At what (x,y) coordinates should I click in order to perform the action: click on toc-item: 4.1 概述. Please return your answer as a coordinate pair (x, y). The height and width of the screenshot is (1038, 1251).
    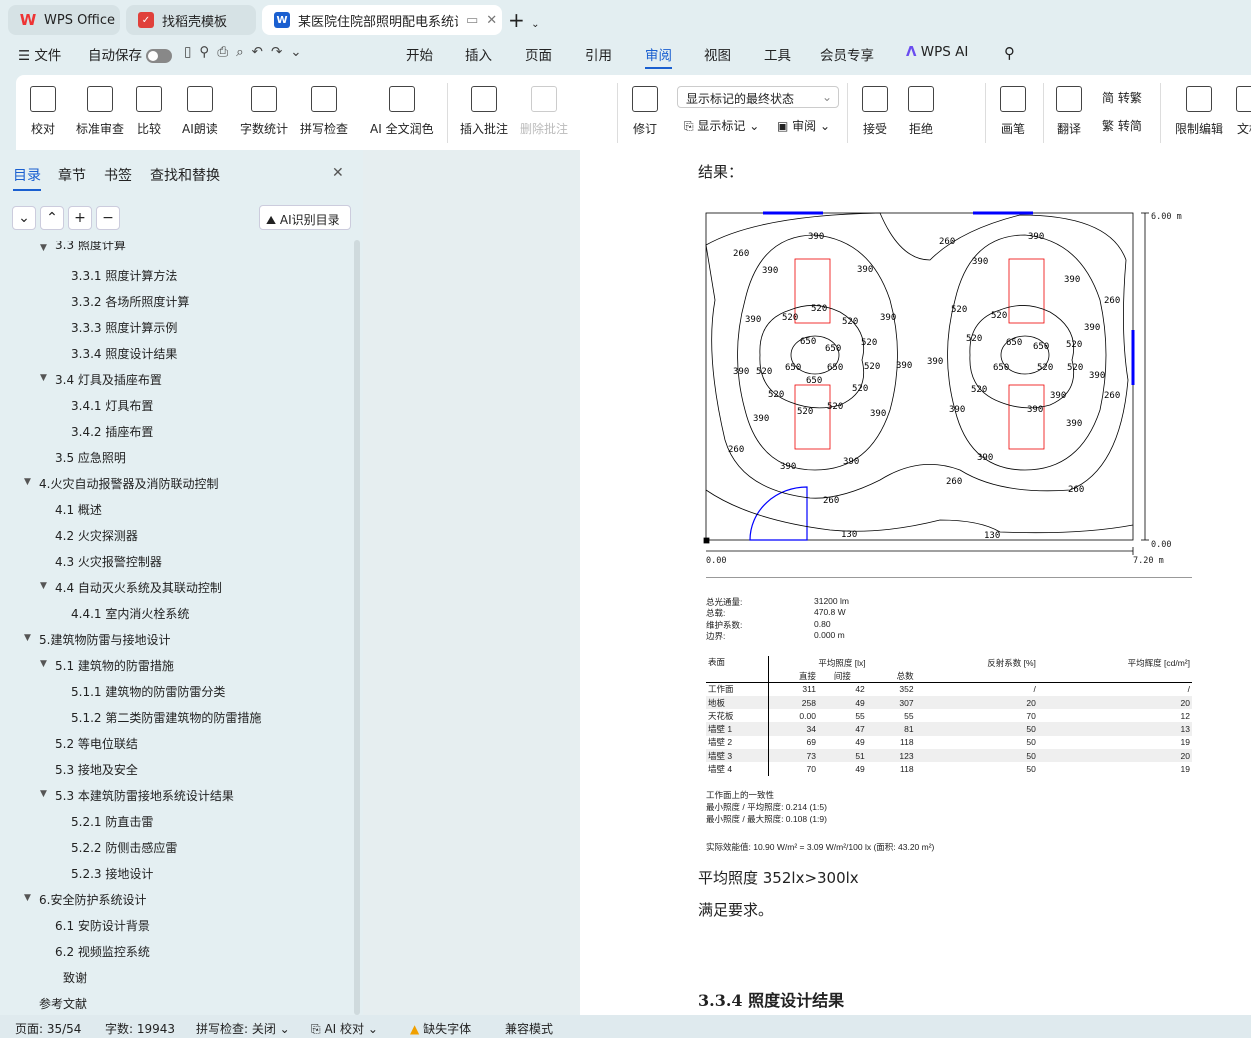
    Looking at the image, I should click on (78, 509).